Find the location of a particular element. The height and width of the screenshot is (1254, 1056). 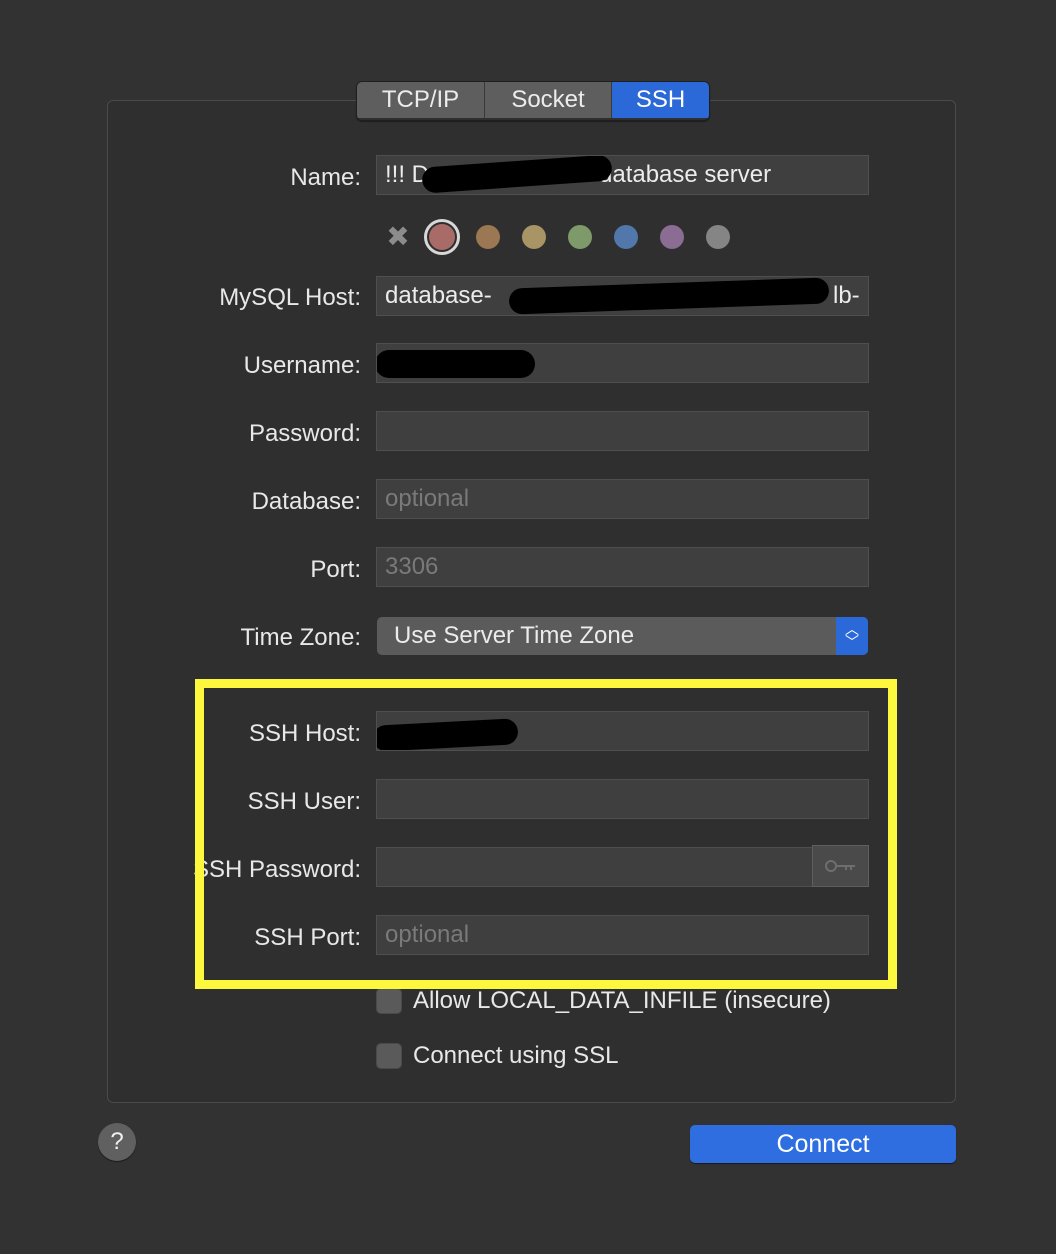

mysql-host-value-end: lb- is located at coordinates (846, 295).